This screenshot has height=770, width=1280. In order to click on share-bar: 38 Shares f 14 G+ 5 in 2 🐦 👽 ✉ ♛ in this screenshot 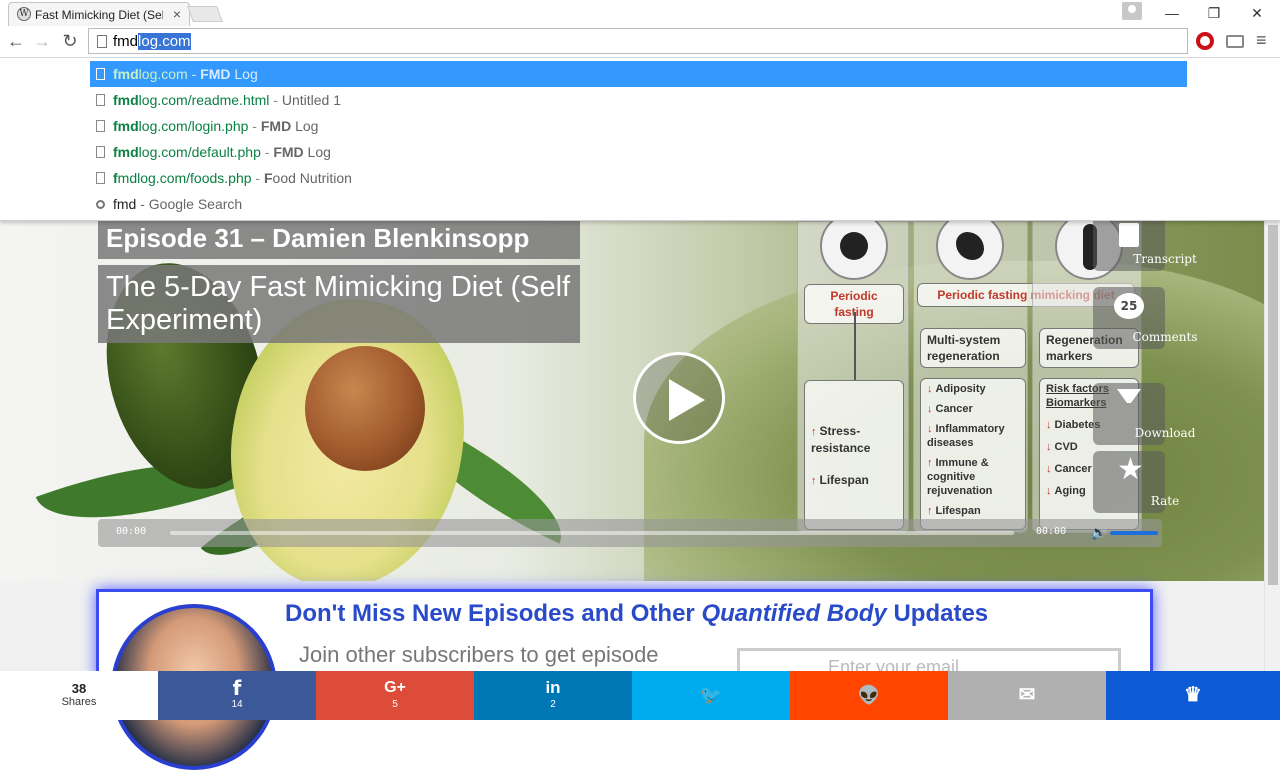, I will do `click(640, 695)`.